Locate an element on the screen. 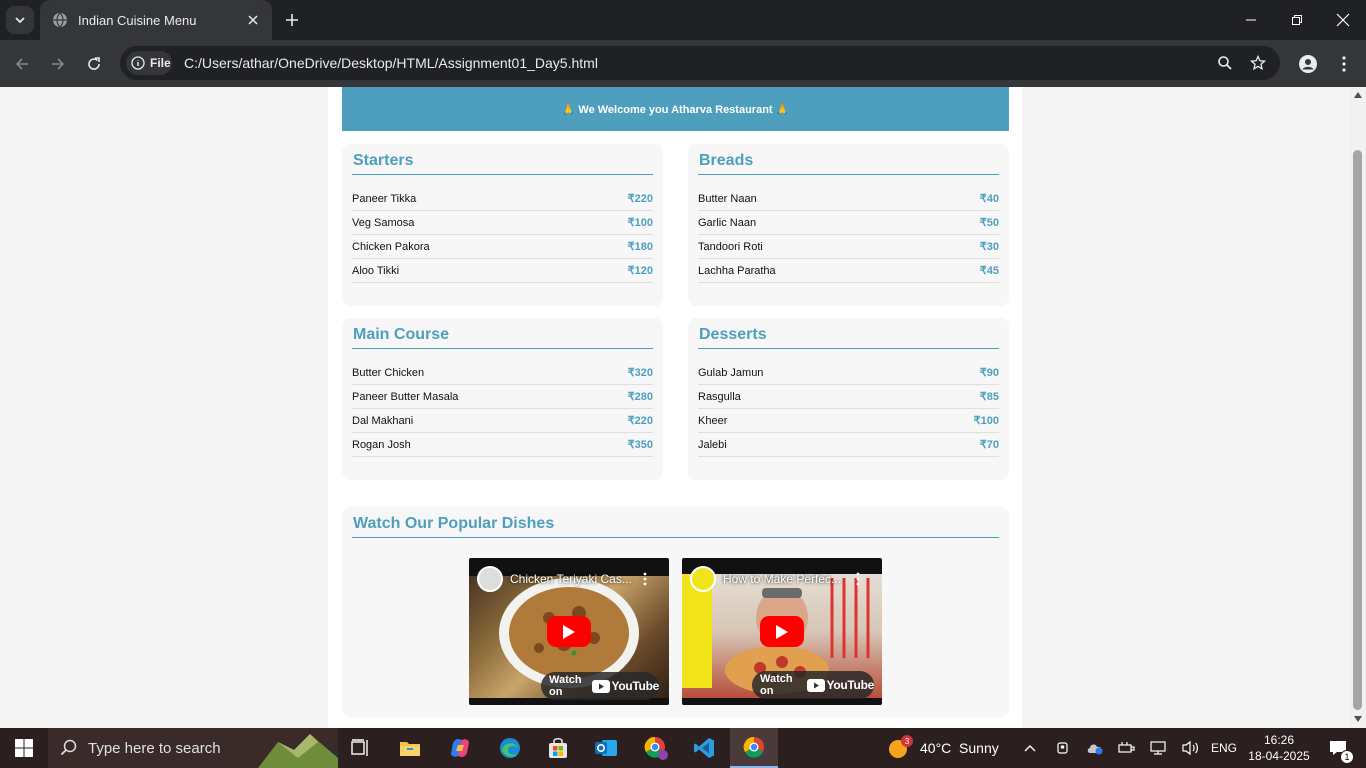  more-vert-icon is located at coordinates (1344, 64).